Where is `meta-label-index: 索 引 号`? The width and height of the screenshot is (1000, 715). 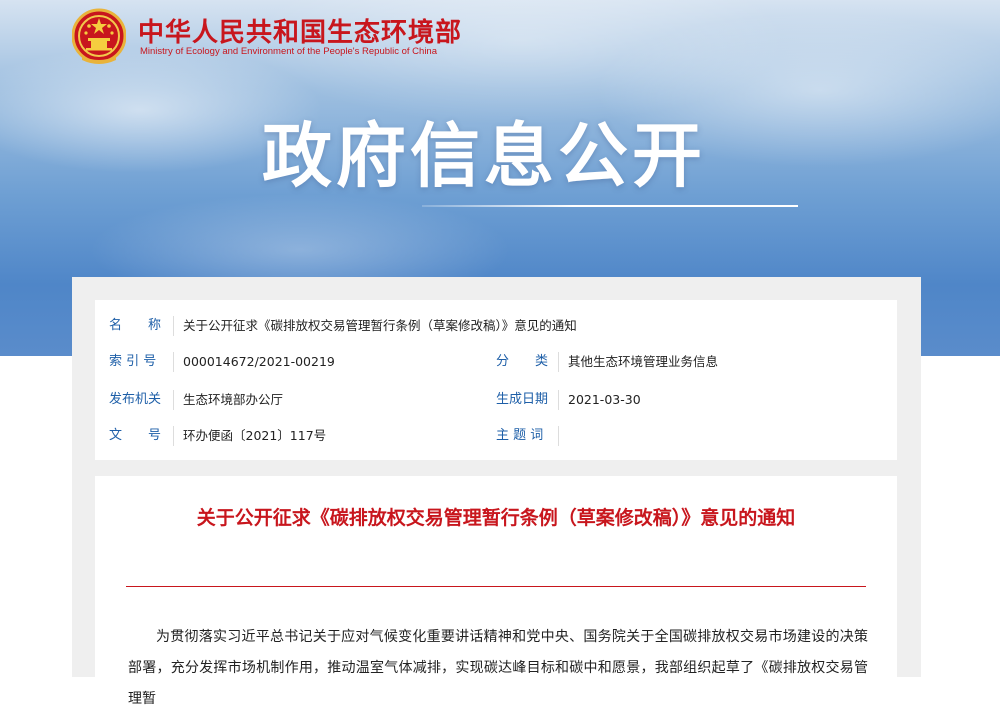 meta-label-index: 索 引 号 is located at coordinates (133, 361).